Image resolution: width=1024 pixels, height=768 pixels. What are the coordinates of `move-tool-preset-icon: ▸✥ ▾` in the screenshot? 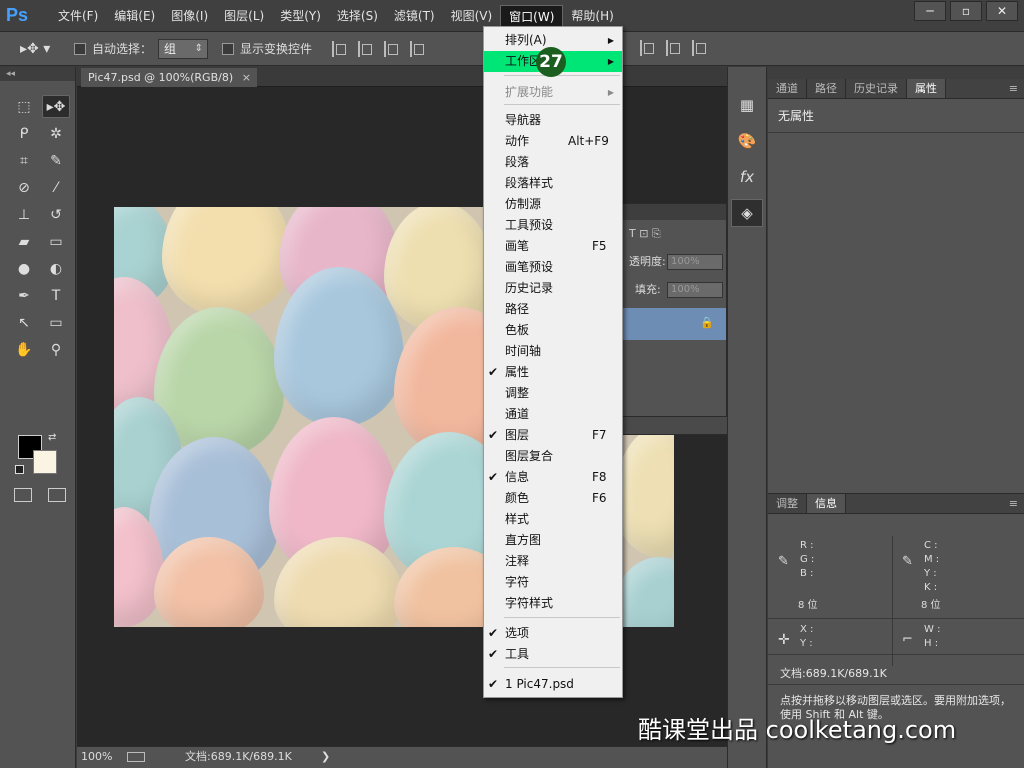 It's located at (40, 49).